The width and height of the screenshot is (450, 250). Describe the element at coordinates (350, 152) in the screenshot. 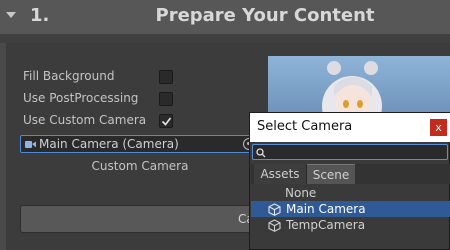

I see `search-input` at that location.